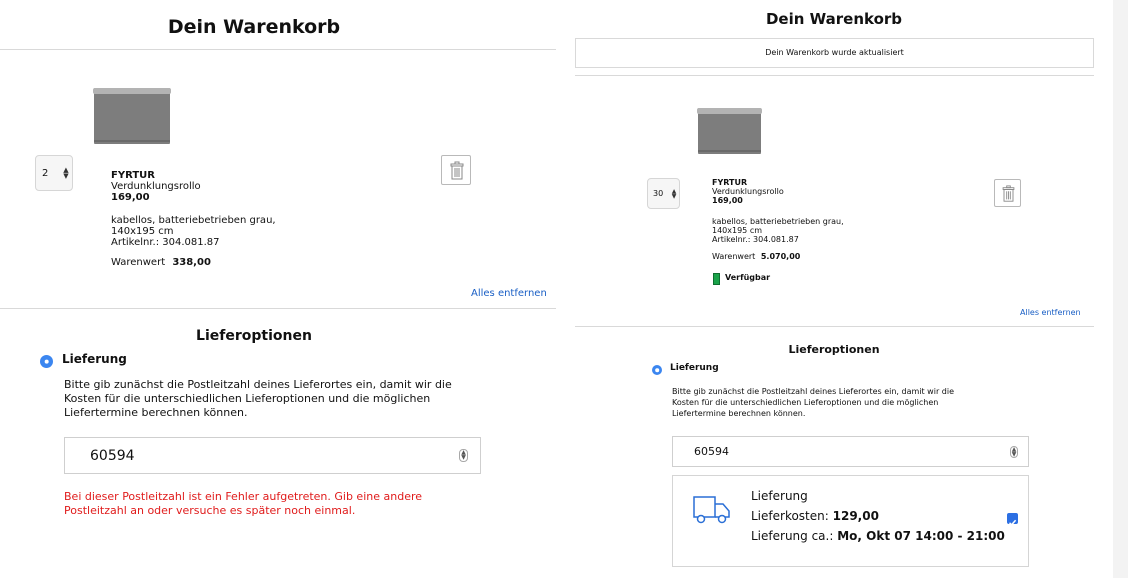 This screenshot has width=1128, height=578. What do you see at coordinates (779, 496) in the screenshot?
I see `delivery-option-name: Lieferung` at bounding box center [779, 496].